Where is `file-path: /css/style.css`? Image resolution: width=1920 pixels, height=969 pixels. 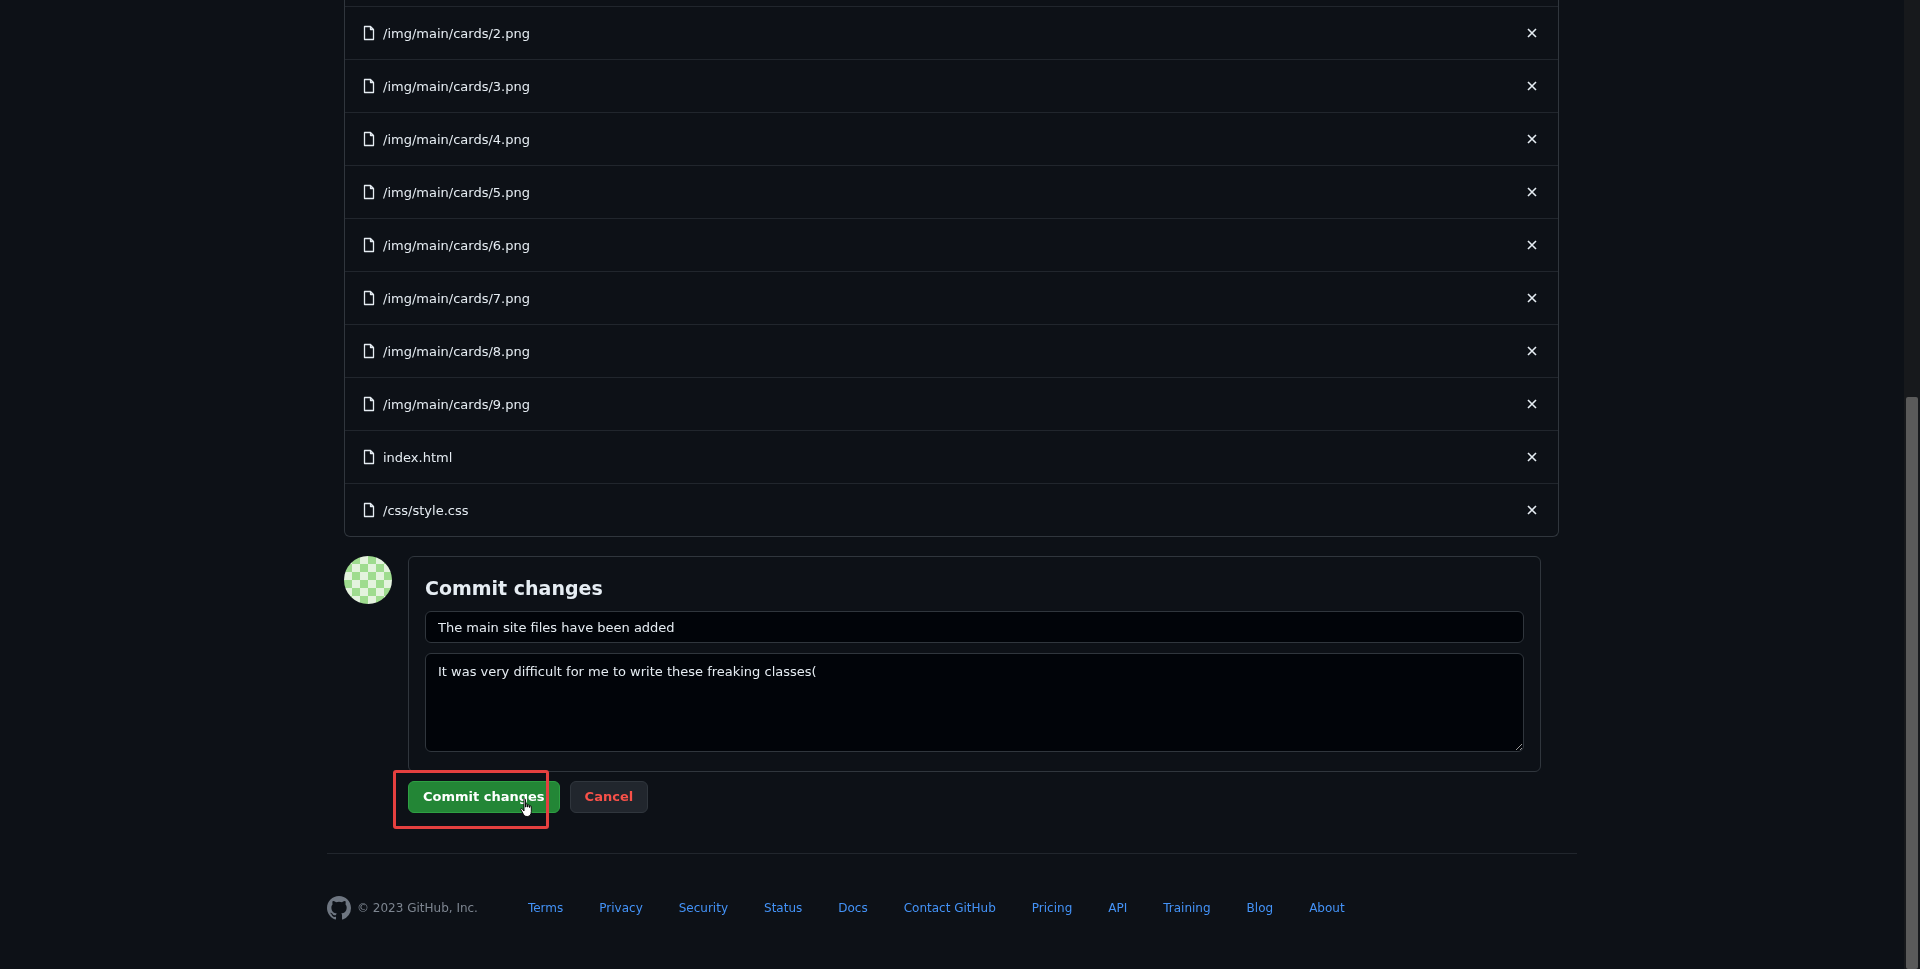 file-path: /css/style.css is located at coordinates (426, 510).